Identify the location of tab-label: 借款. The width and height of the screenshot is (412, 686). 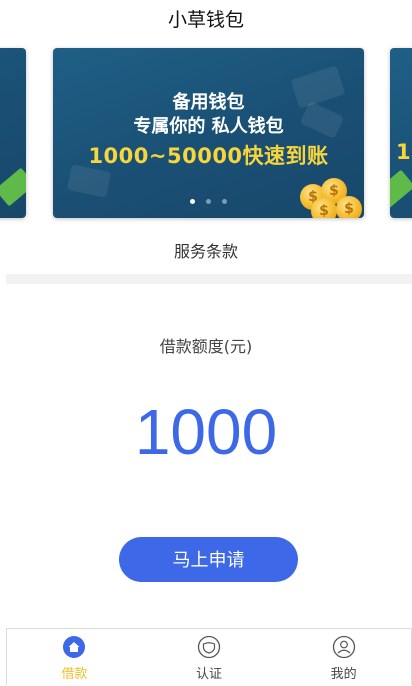
(74, 674).